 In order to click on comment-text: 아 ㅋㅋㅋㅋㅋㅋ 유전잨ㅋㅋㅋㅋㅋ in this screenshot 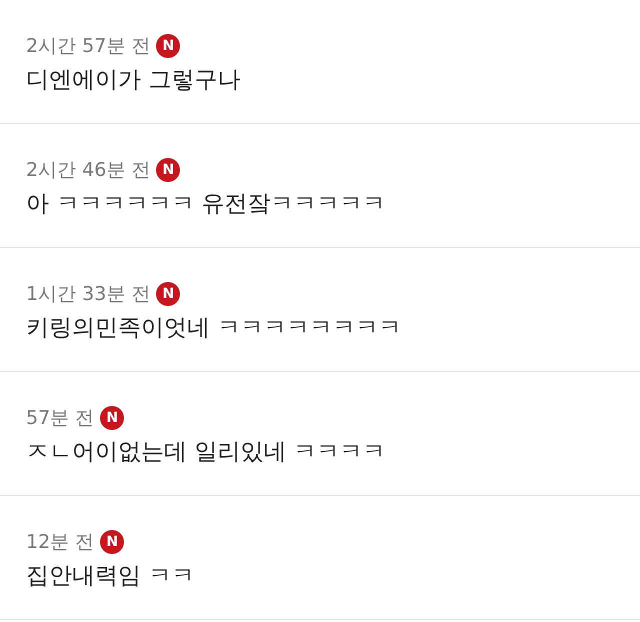, I will do `click(206, 204)`.